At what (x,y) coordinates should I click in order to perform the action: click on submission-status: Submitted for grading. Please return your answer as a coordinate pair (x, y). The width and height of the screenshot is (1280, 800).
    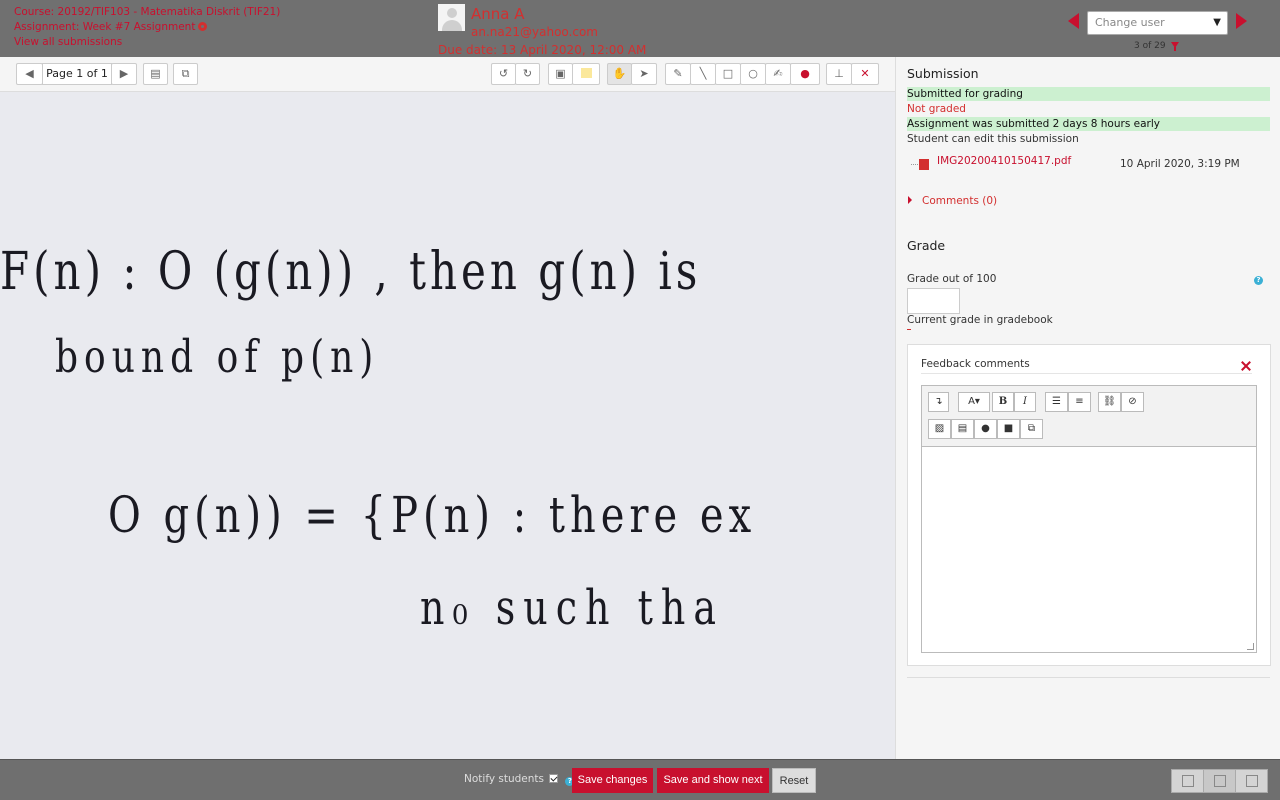
    Looking at the image, I should click on (1088, 94).